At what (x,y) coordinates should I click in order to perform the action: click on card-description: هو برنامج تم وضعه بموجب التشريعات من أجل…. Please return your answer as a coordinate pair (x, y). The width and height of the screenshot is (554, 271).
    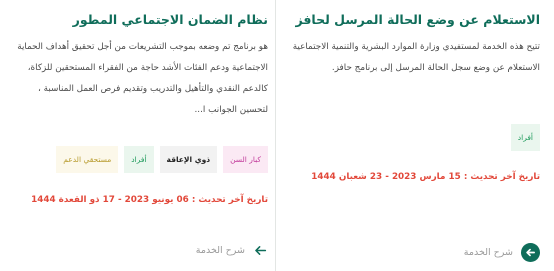
    Looking at the image, I should click on (142, 78).